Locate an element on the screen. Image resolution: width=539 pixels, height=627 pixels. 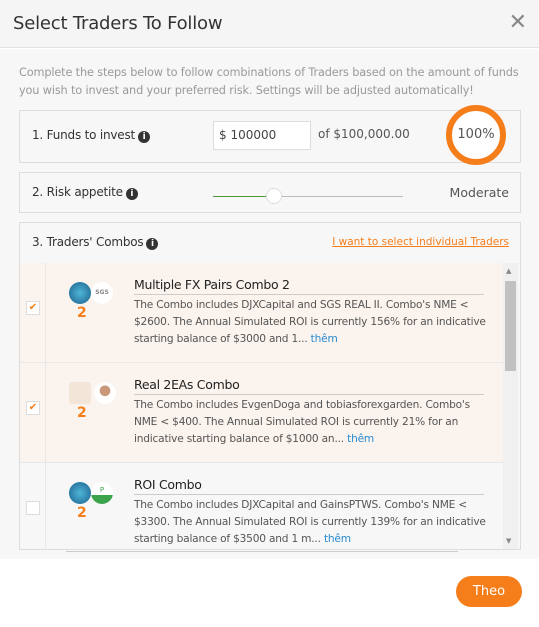
risk-slider is located at coordinates (308, 196).